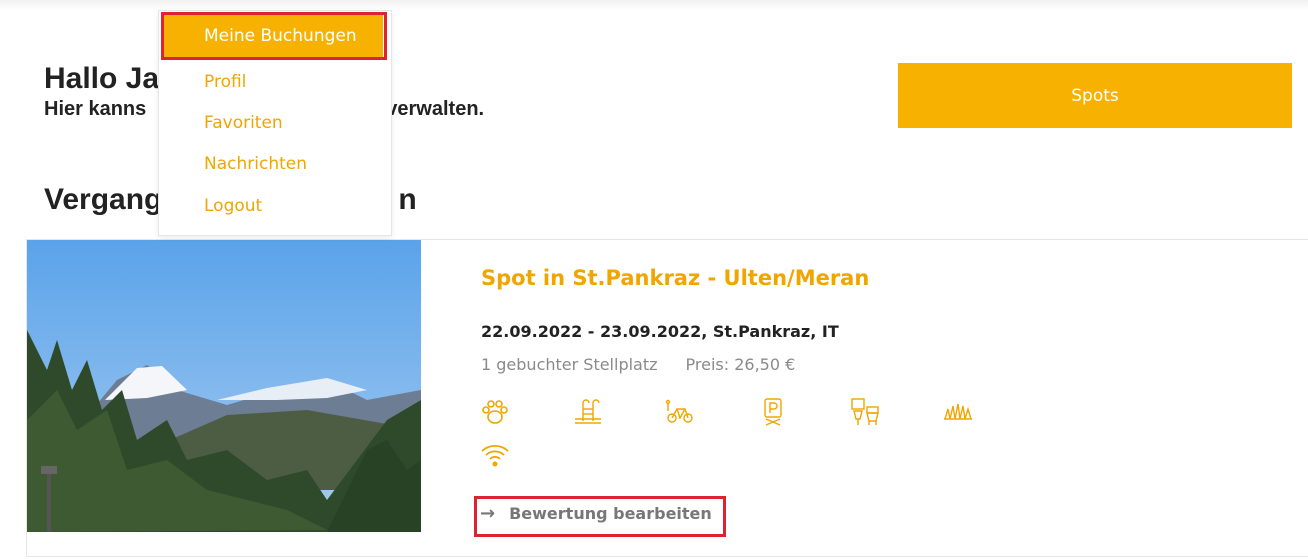 The image size is (1308, 560). What do you see at coordinates (1095, 95) in the screenshot?
I see `spots-button: Spots` at bounding box center [1095, 95].